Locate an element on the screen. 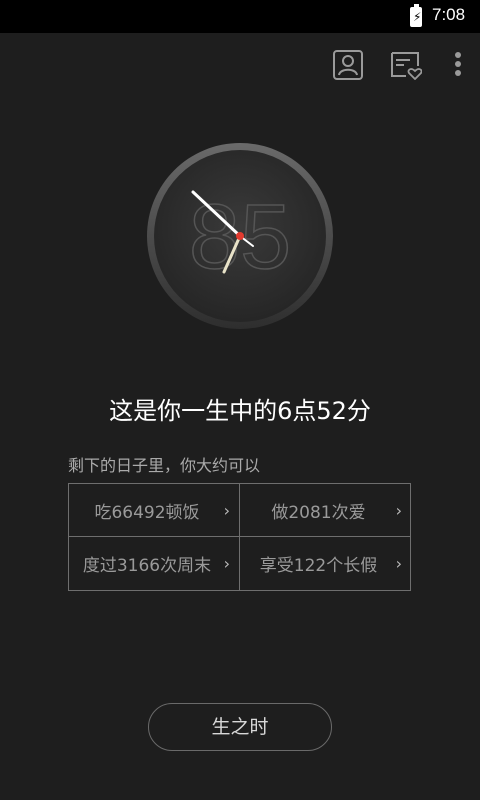 This screenshot has width=480, height=800. stat-cell-weekends: 度过3166次周末 › is located at coordinates (154, 563).